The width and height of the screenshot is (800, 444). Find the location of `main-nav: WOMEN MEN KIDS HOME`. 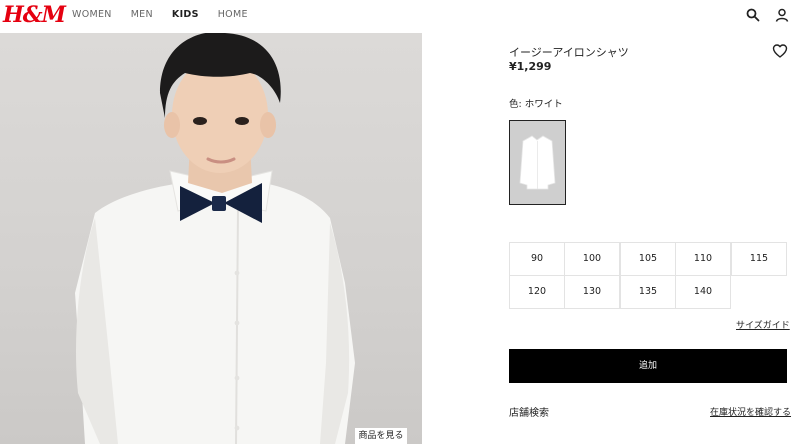

main-nav: WOMEN MEN KIDS HOME is located at coordinates (160, 15).